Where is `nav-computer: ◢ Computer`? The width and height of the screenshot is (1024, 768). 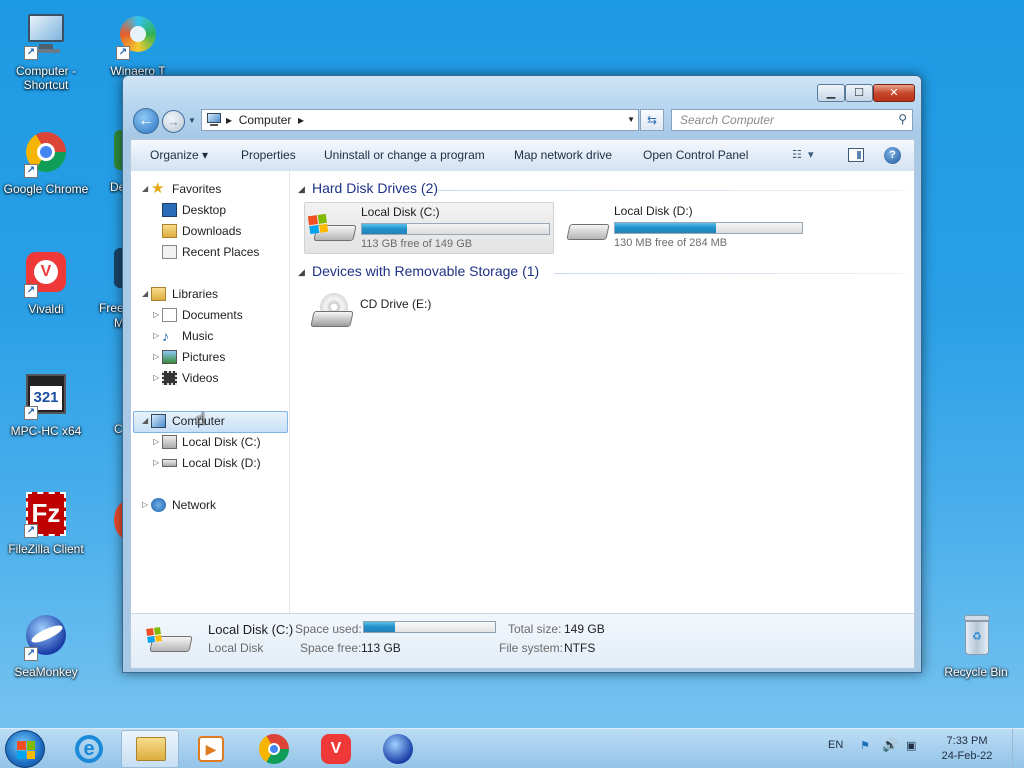 nav-computer: ◢ Computer is located at coordinates (208, 421).